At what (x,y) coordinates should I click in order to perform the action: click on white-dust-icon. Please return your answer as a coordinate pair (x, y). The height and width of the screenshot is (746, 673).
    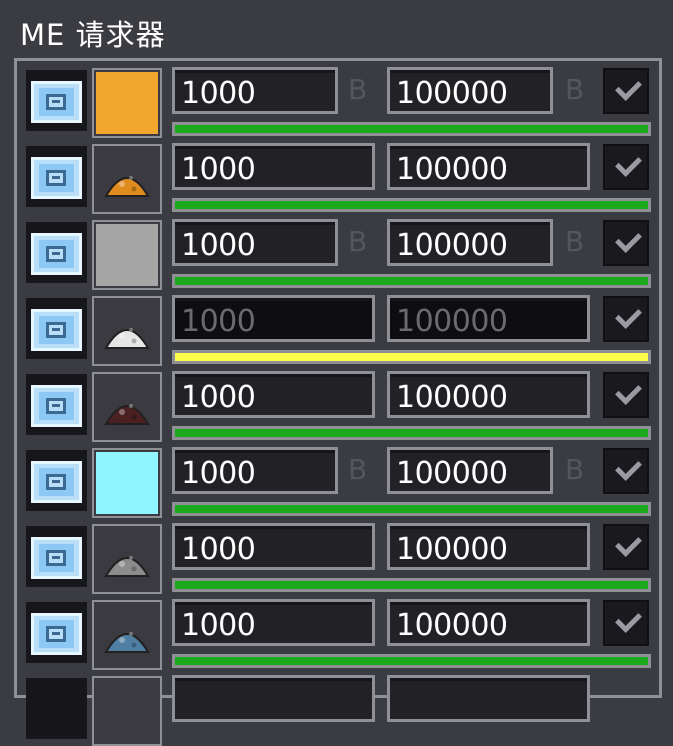
    Looking at the image, I should click on (127, 331).